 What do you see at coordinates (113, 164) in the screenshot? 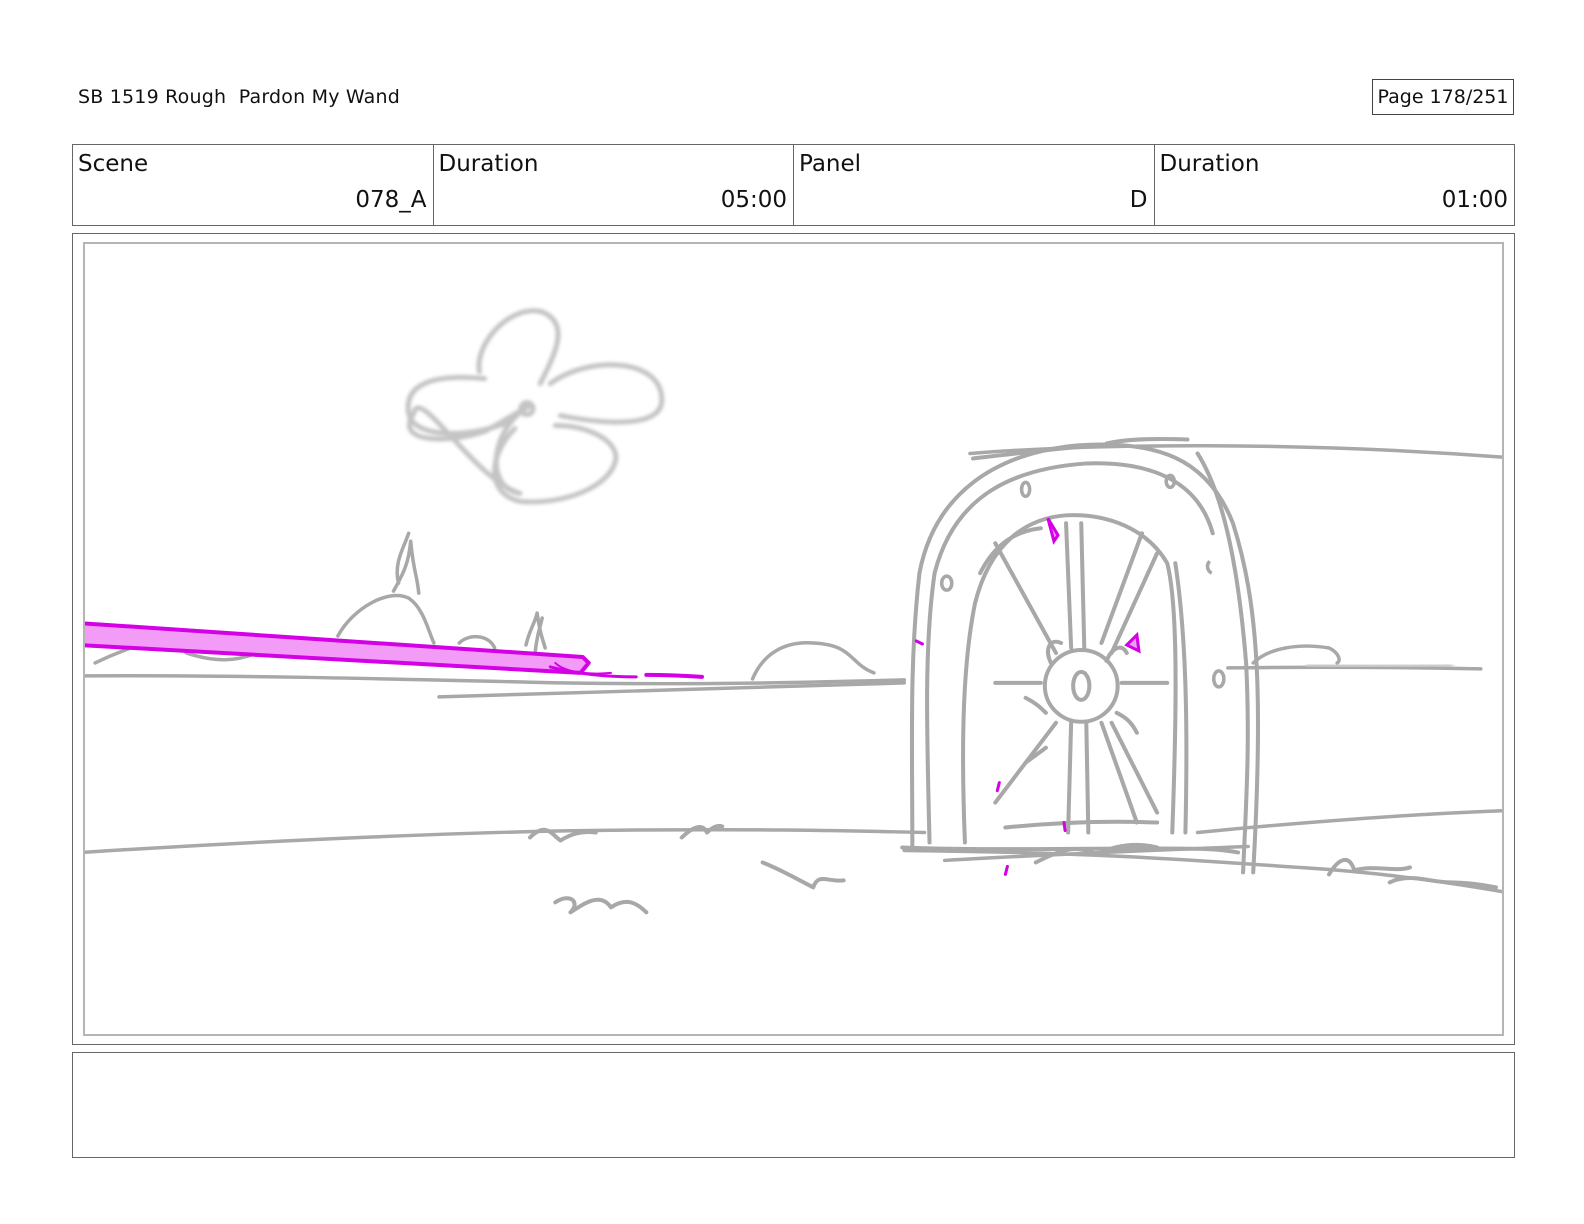
I see `scene-label: Scene` at bounding box center [113, 164].